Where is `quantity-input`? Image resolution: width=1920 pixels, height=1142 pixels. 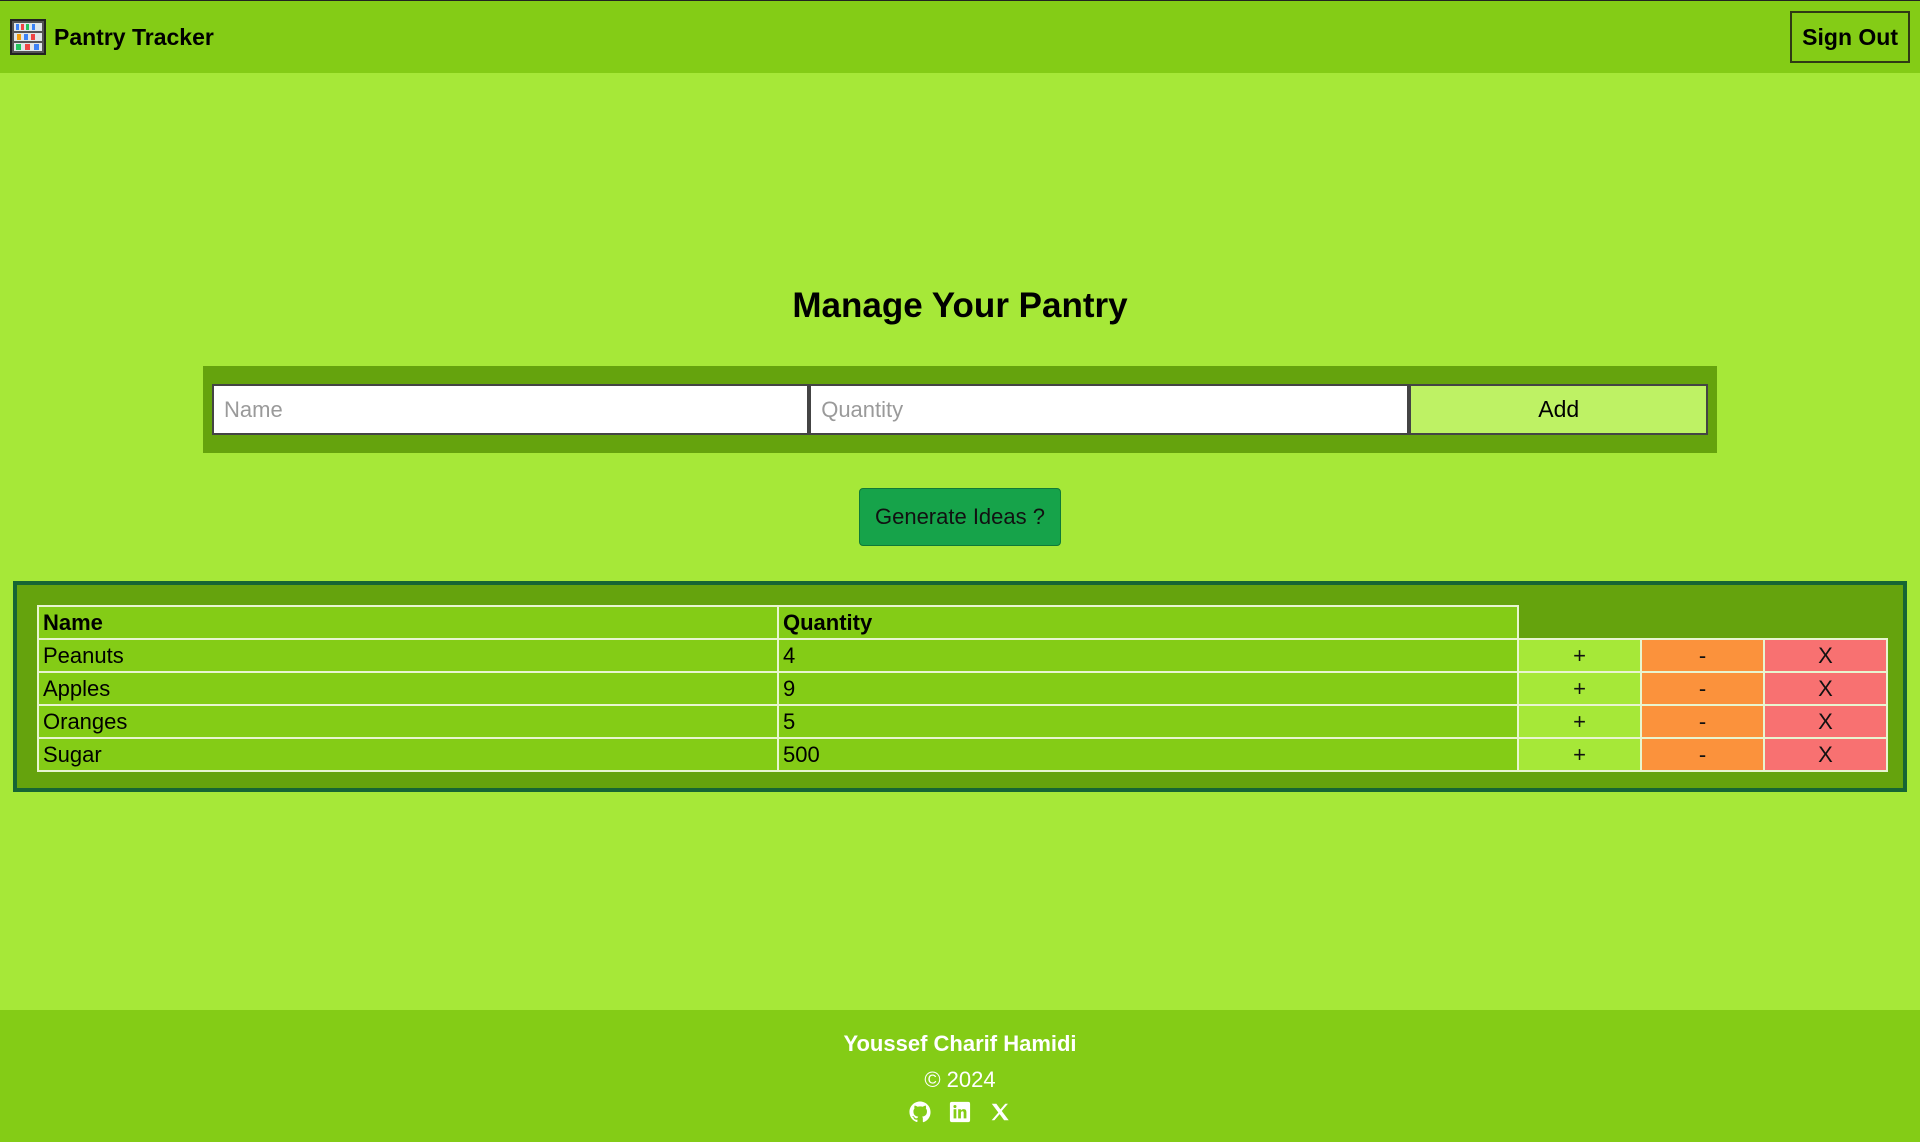
quantity-input is located at coordinates (1109, 409).